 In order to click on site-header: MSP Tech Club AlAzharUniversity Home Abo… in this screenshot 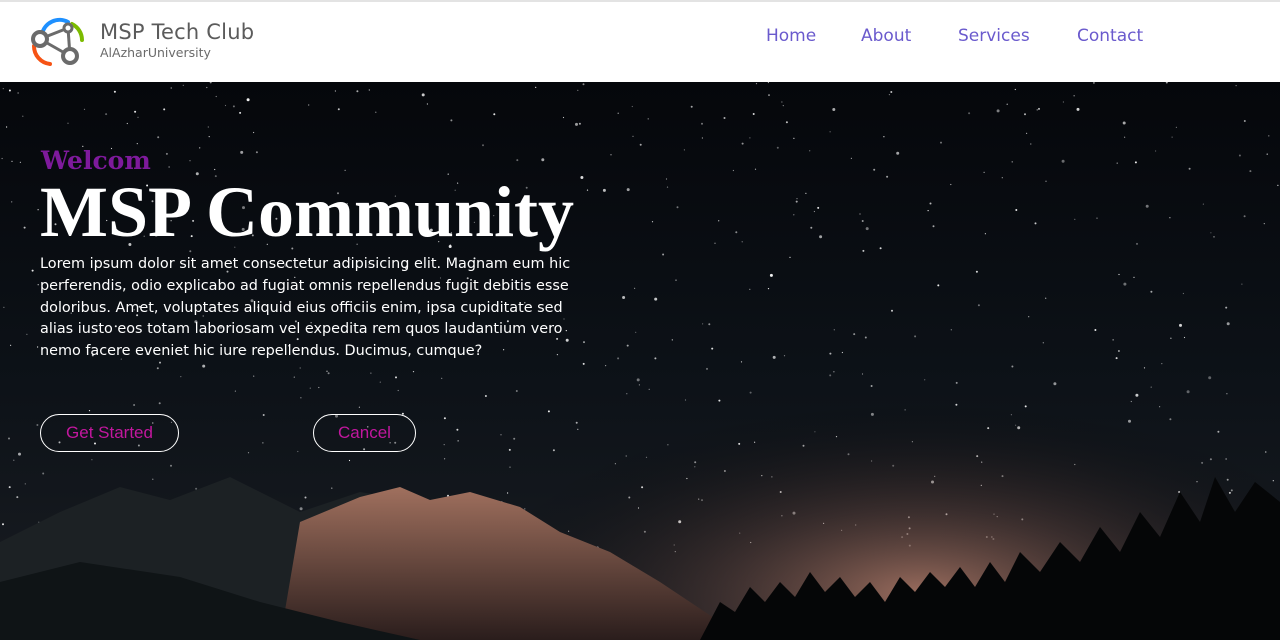, I will do `click(640, 41)`.